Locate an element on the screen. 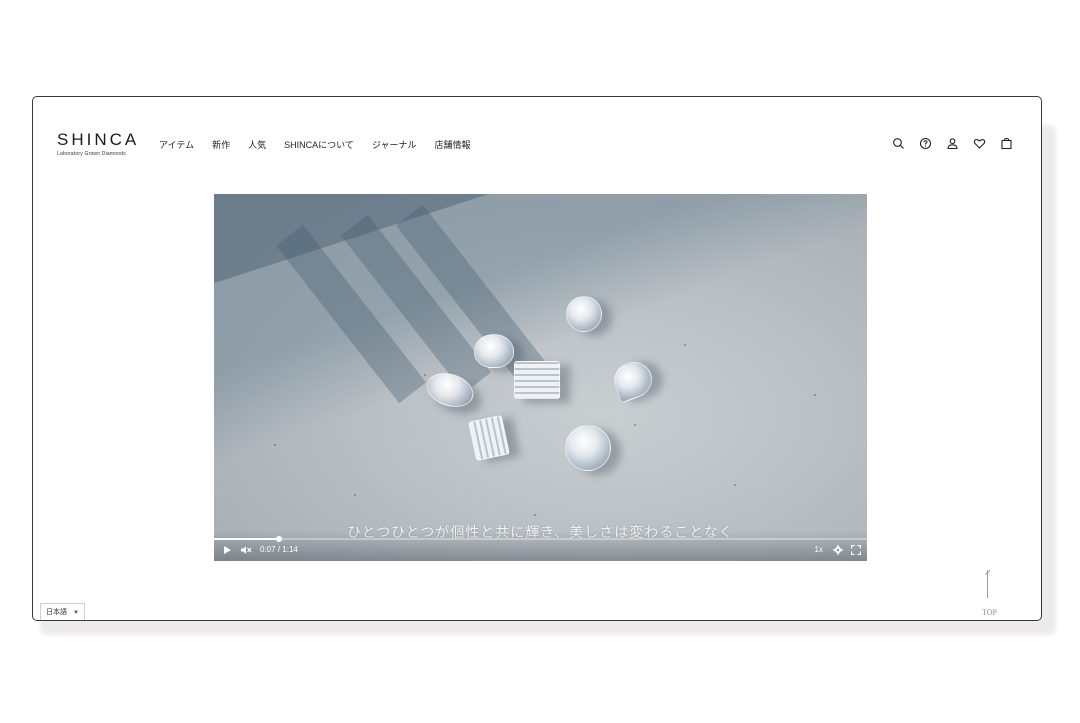  search-icon is located at coordinates (898, 143).